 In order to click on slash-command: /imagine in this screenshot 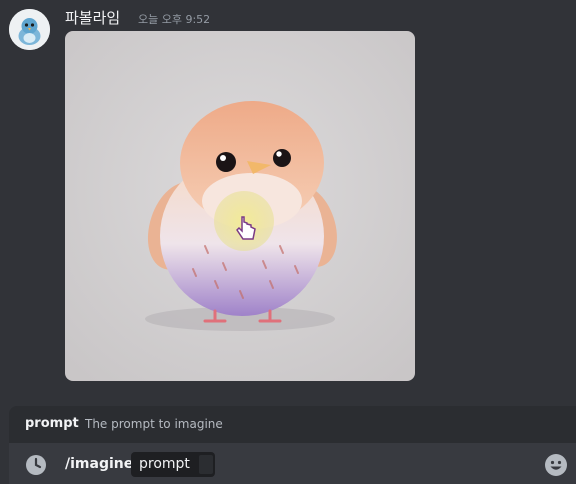, I will do `click(99, 464)`.